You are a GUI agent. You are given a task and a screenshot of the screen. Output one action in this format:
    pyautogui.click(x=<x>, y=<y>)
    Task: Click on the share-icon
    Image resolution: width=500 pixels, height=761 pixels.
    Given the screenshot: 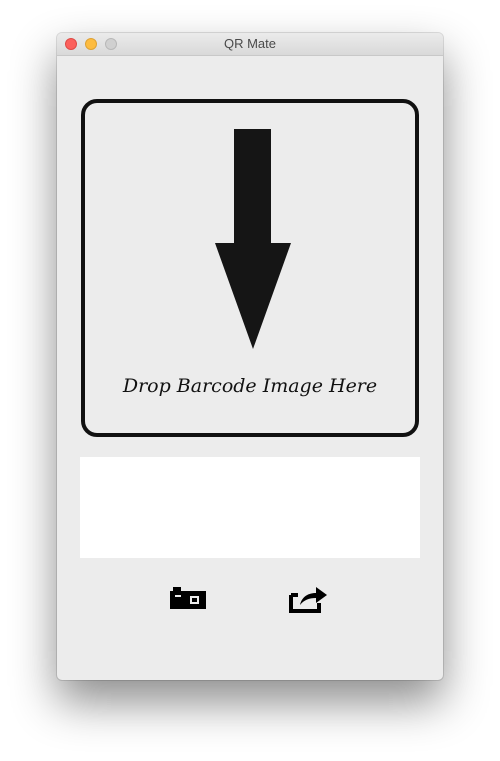 What is the action you would take?
    pyautogui.click(x=308, y=600)
    